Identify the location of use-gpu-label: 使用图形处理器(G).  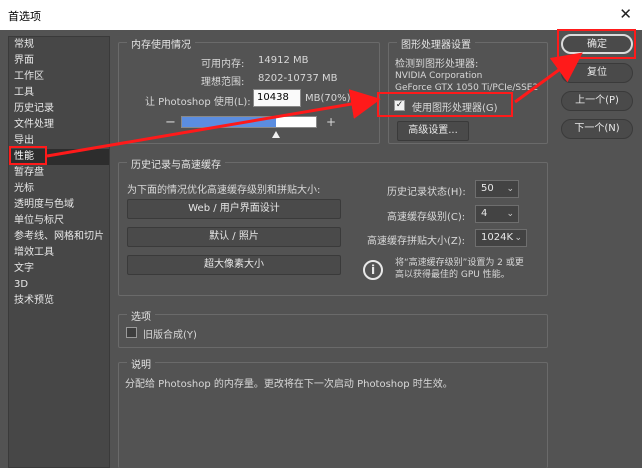
(455, 108).